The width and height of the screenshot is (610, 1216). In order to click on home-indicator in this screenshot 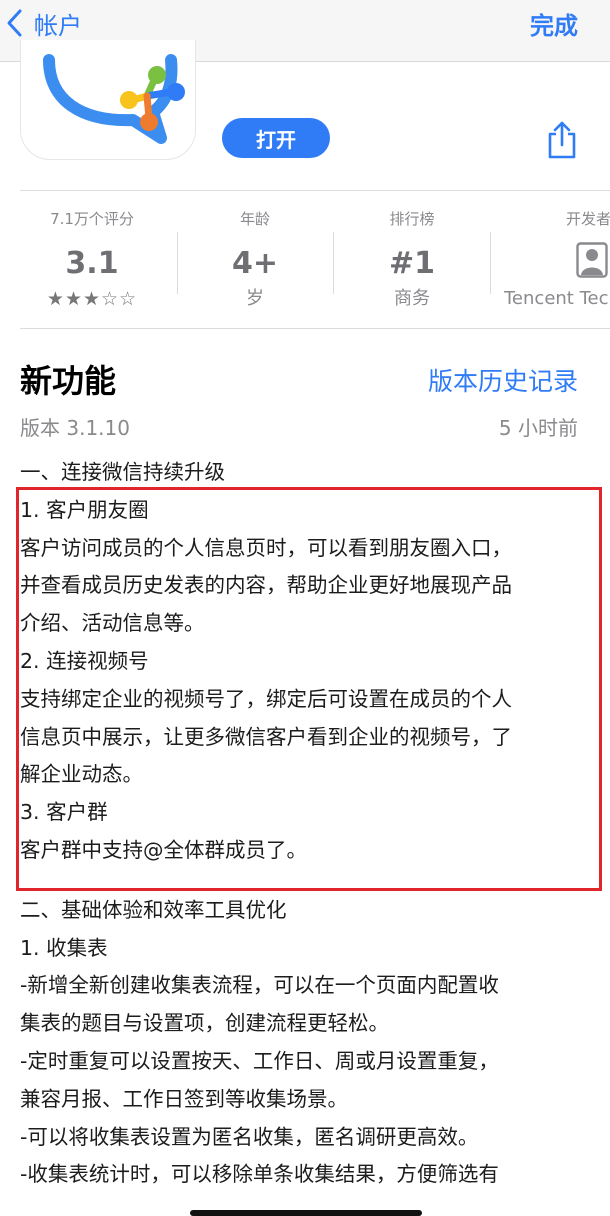, I will do `click(306, 1213)`.